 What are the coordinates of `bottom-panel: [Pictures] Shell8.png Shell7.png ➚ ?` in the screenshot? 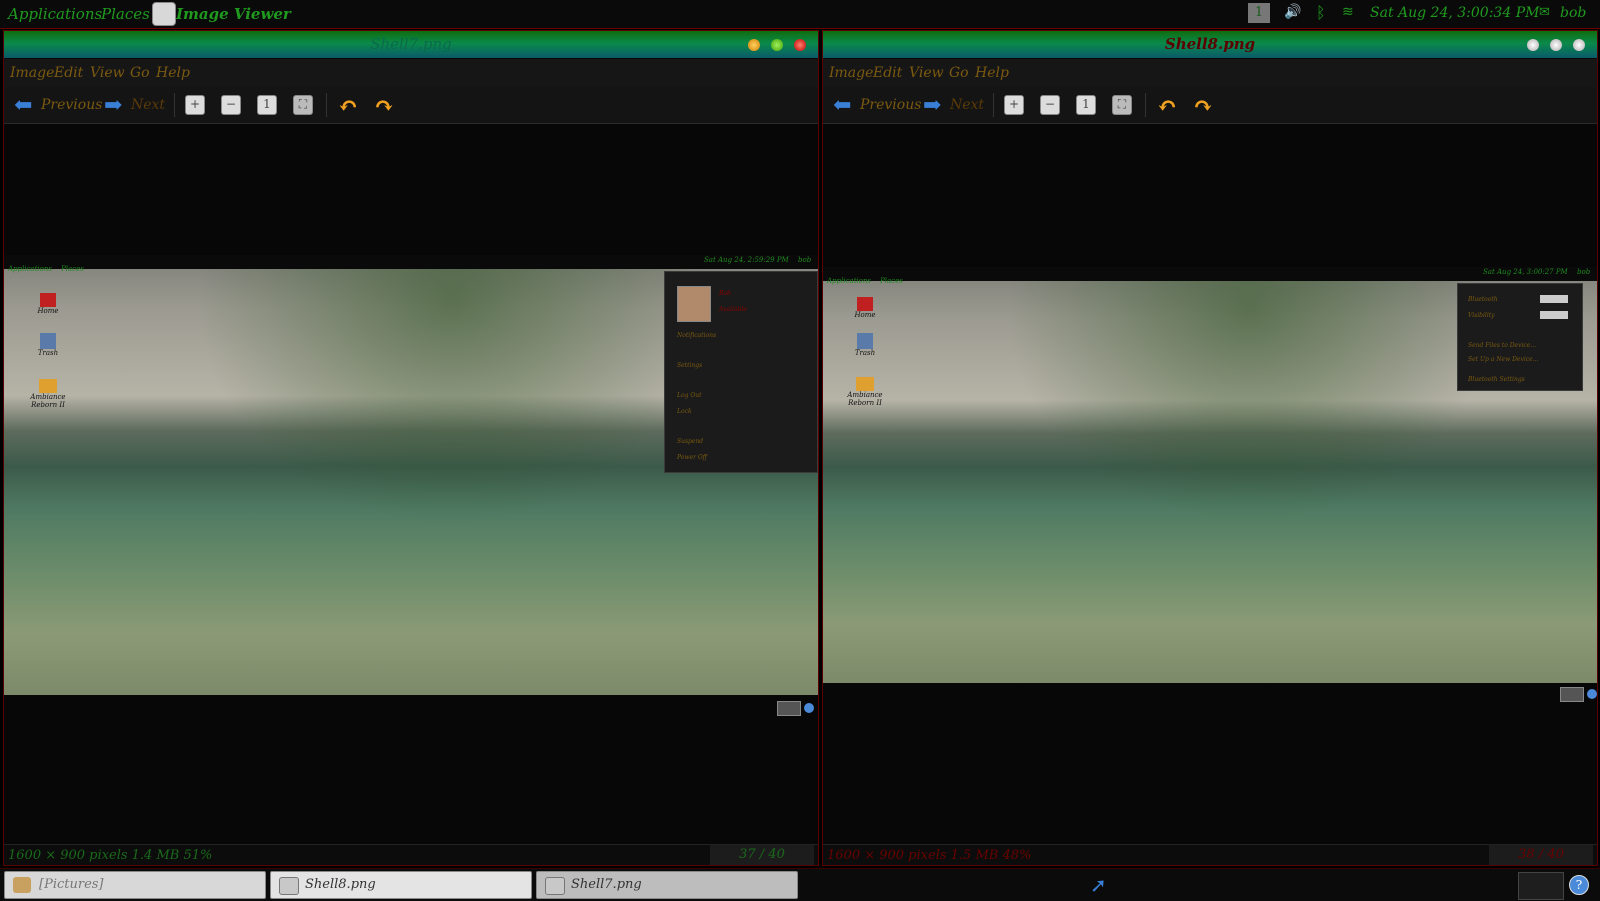 It's located at (800, 884).